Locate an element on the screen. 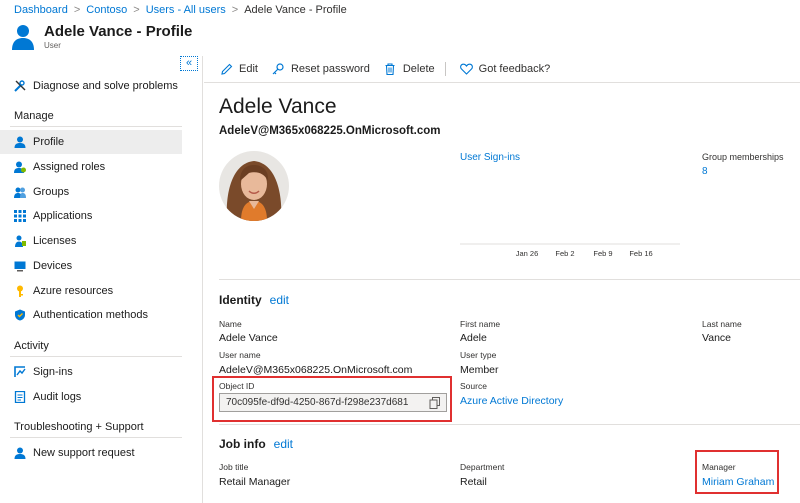 Image resolution: width=800 pixels, height=503 pixels. breadcrumb-current: Adele Vance - Profile is located at coordinates (295, 10).